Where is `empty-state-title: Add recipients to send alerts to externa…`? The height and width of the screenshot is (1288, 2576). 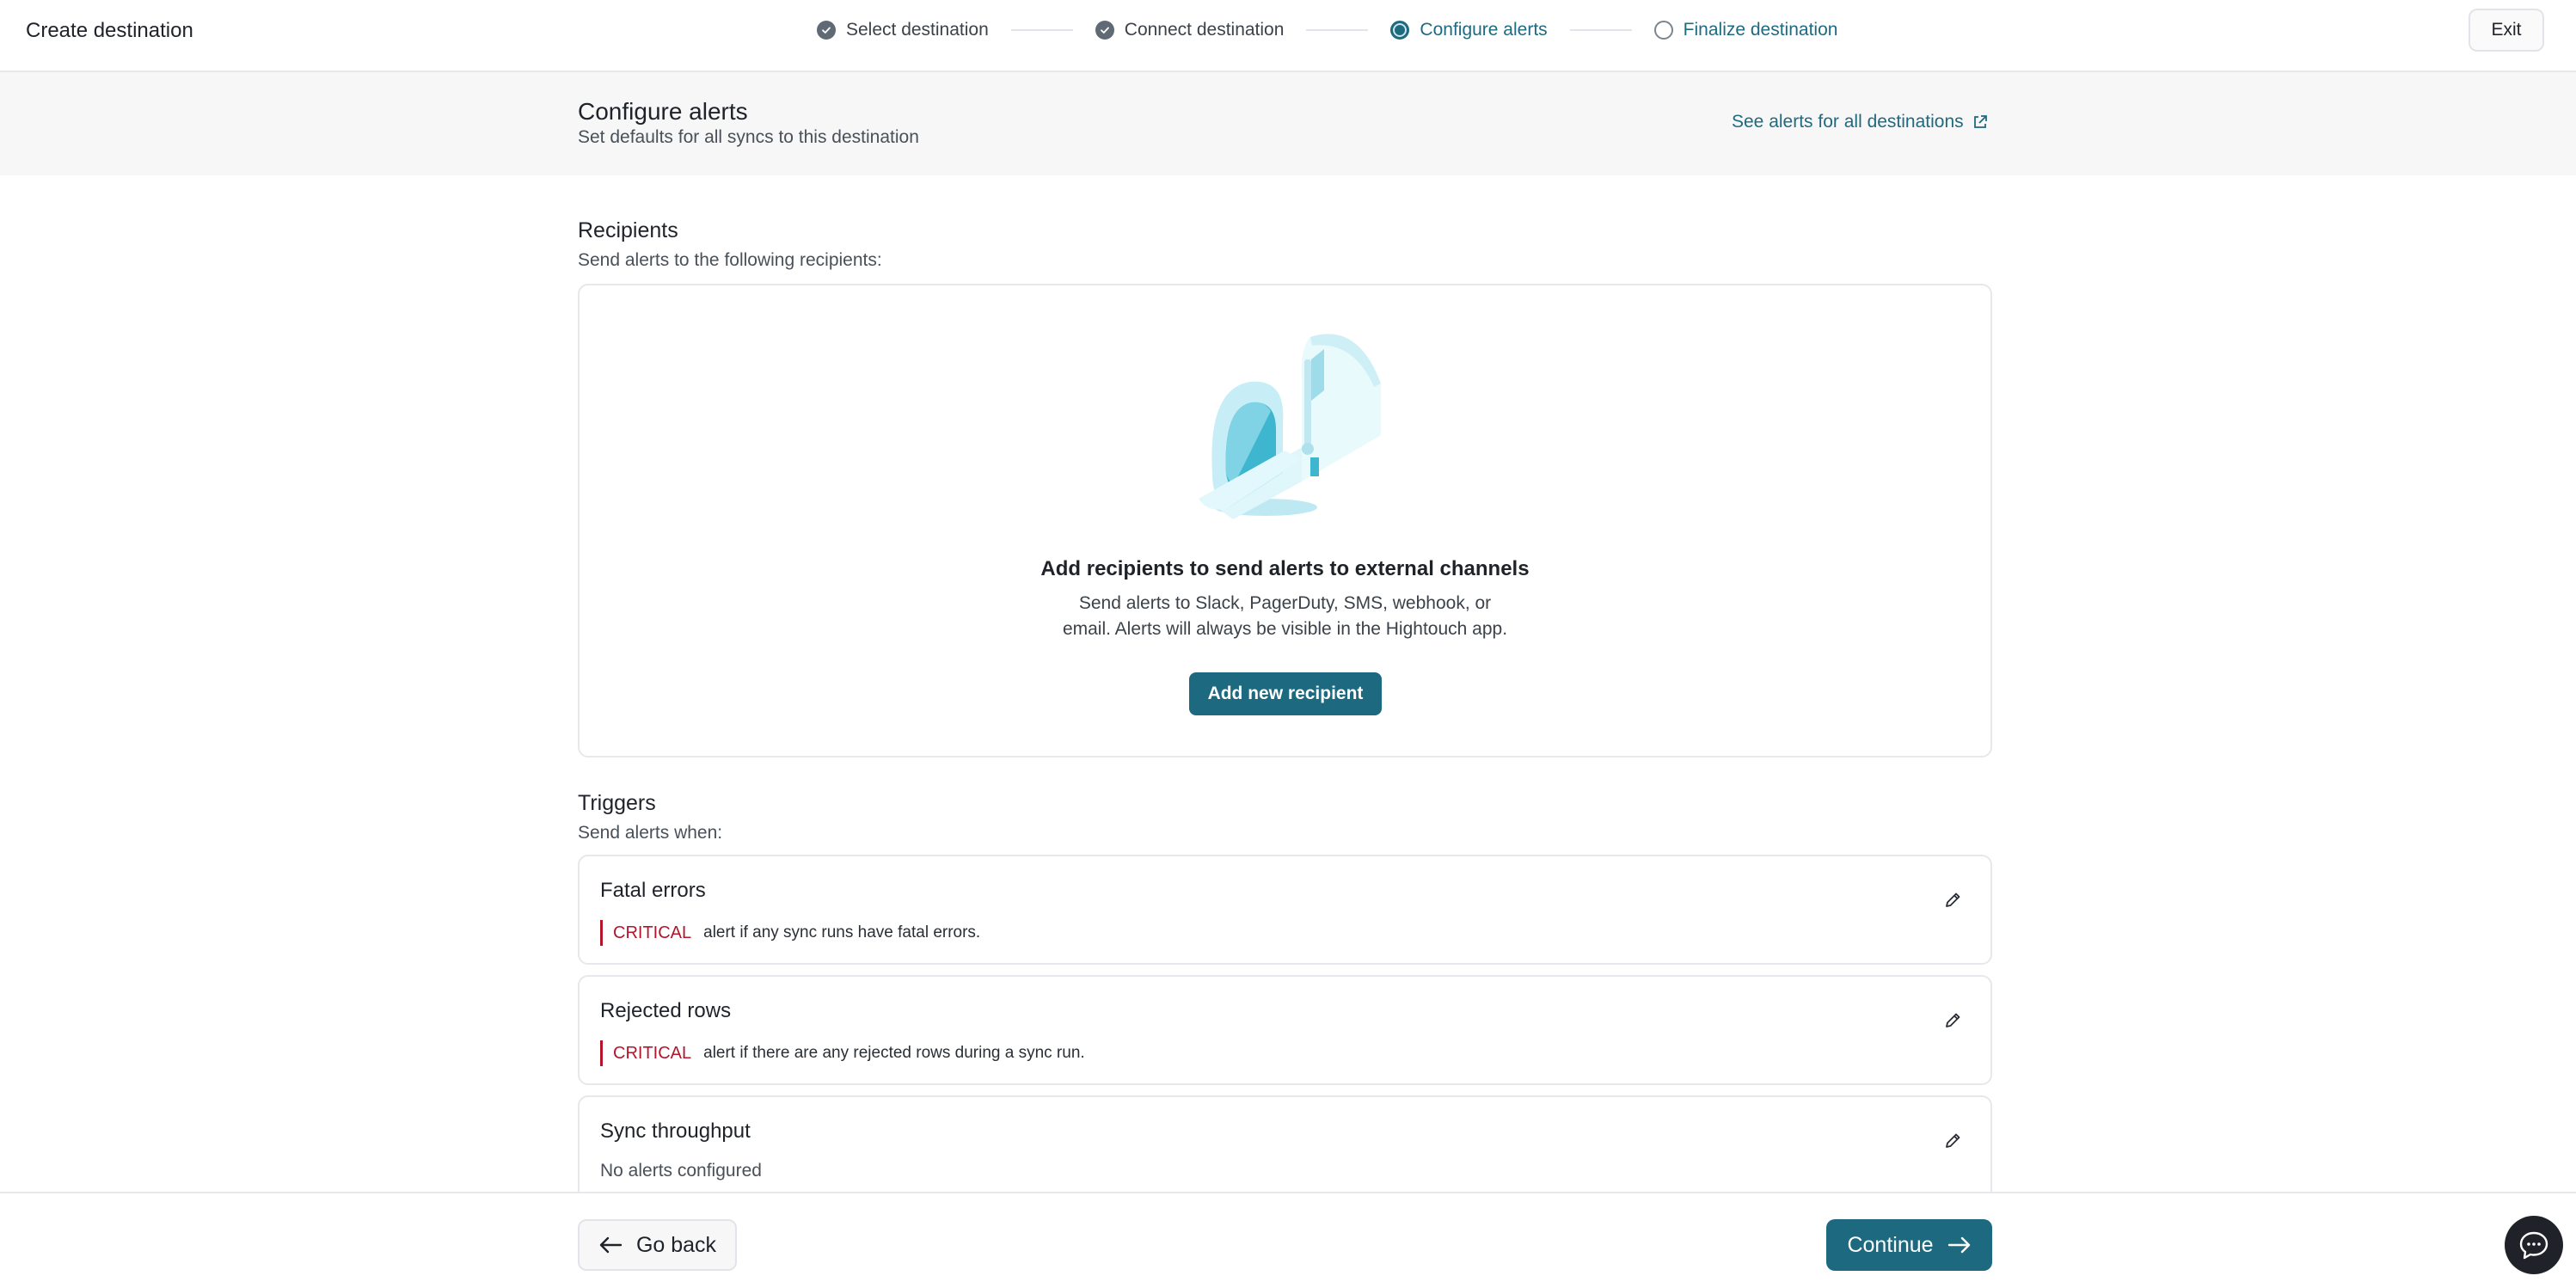
empty-state-title: Add recipients to send alerts to externa… is located at coordinates (1285, 568).